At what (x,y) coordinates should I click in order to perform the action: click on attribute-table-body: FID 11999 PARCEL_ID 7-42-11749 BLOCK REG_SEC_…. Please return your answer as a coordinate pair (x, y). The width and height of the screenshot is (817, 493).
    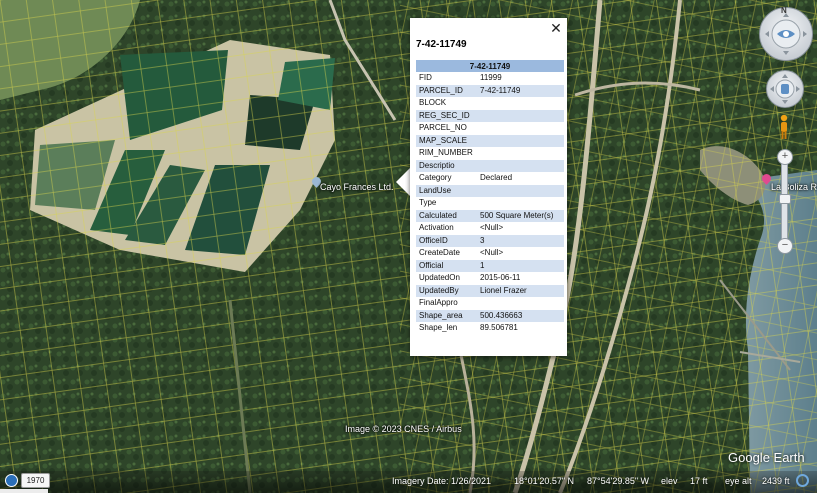
    Looking at the image, I should click on (490, 203).